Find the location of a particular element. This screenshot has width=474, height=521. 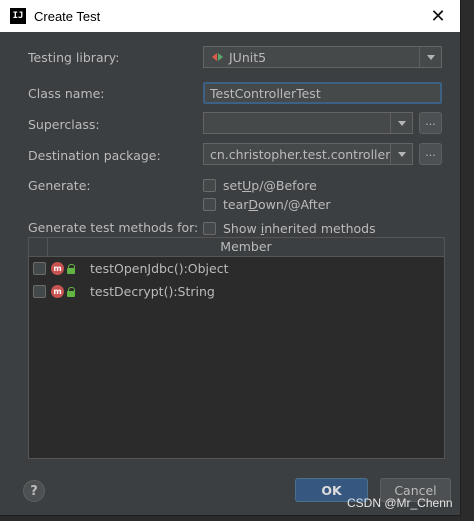

test-methods-label: Generate test methods for: is located at coordinates (113, 227).